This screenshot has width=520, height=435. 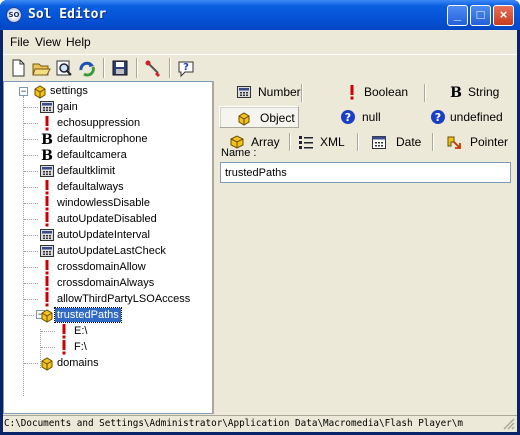 I want to click on type-button-number: Number, so click(x=262, y=92).